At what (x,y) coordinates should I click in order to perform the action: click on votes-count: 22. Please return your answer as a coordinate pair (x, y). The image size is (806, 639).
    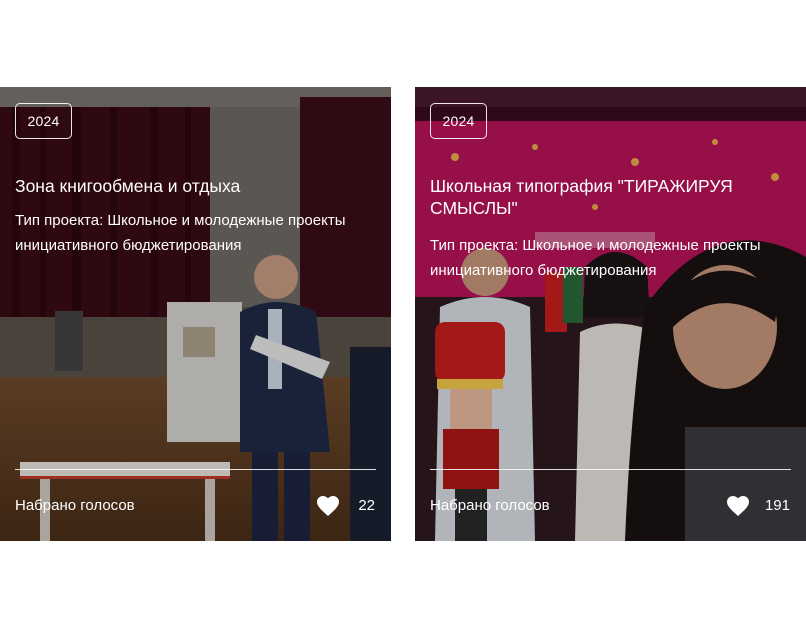
    Looking at the image, I should click on (366, 505).